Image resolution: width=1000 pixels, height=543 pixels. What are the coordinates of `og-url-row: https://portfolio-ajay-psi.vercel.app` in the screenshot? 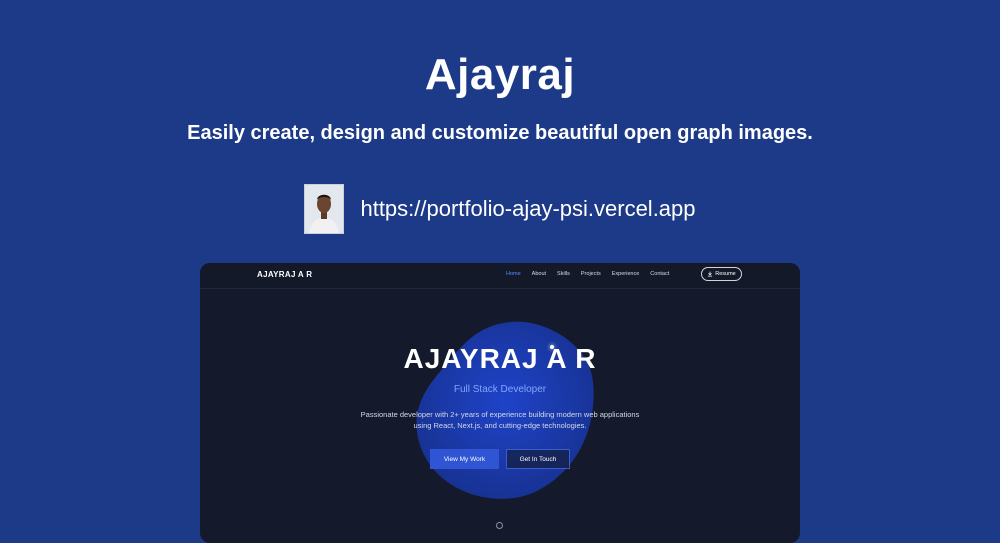 It's located at (500, 209).